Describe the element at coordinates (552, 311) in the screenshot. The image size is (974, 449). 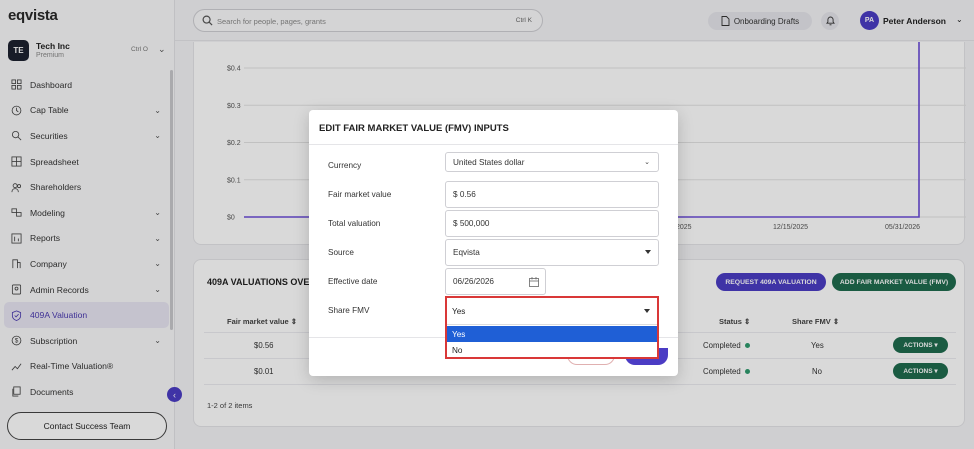
I see `share-fmv-selected: Yes` at that location.